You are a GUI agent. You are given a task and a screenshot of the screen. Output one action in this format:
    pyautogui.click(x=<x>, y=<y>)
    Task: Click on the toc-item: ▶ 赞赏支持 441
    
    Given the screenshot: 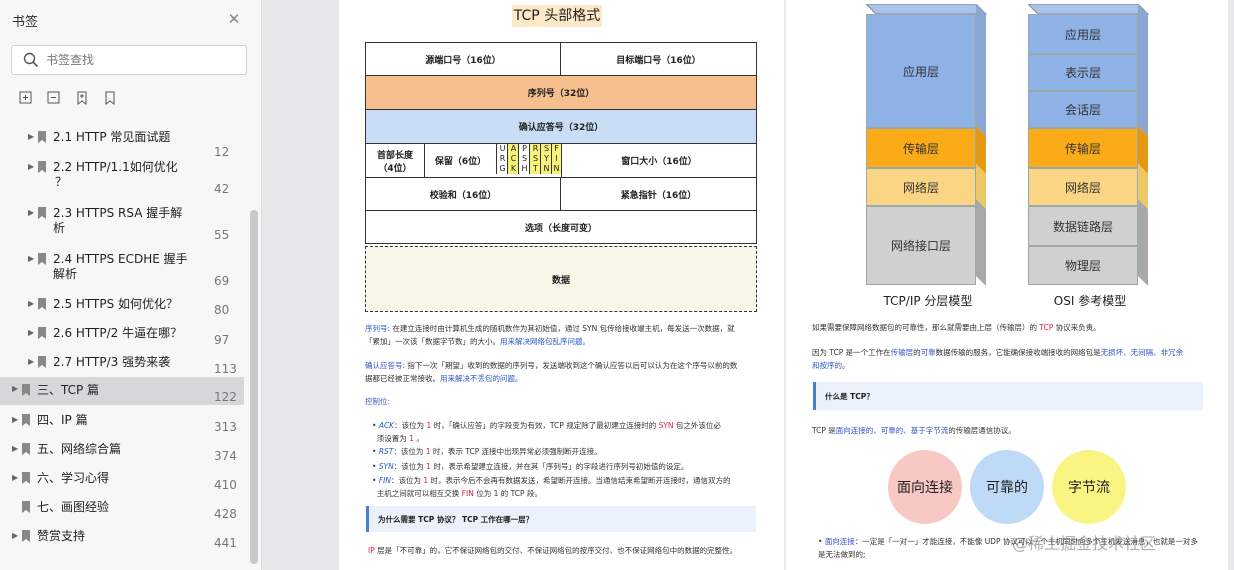 What is the action you would take?
    pyautogui.click(x=125, y=541)
    